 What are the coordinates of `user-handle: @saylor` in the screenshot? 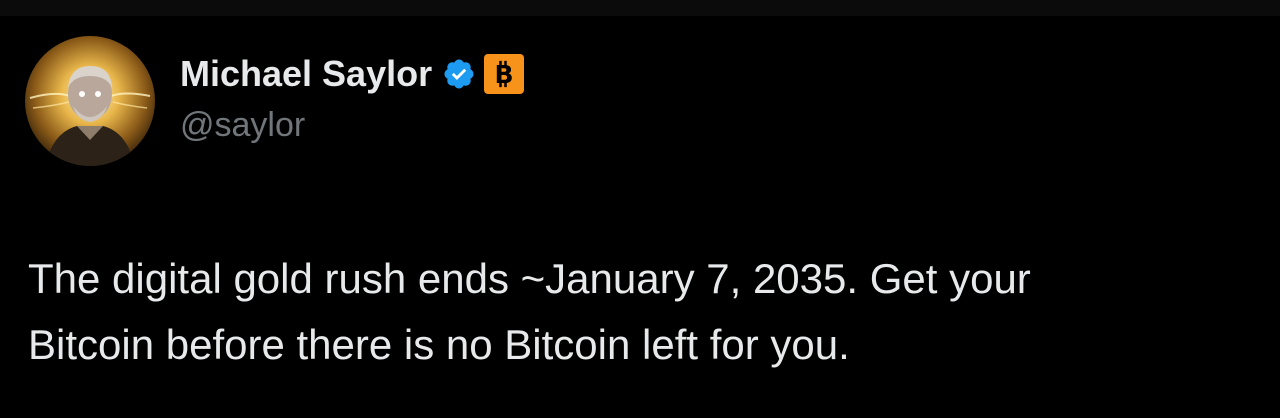 It's located at (352, 125).